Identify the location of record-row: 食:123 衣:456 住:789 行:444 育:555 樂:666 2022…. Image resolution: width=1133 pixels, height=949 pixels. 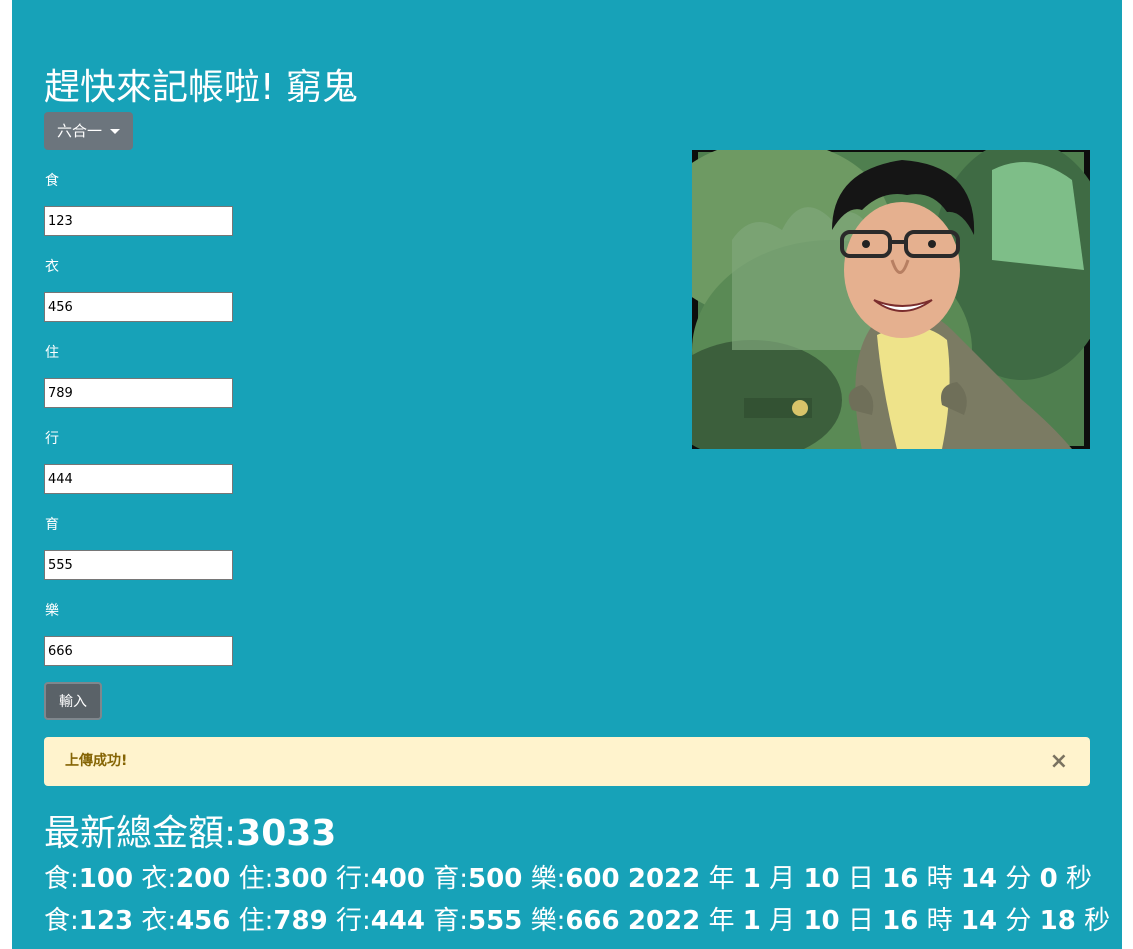
(577, 918).